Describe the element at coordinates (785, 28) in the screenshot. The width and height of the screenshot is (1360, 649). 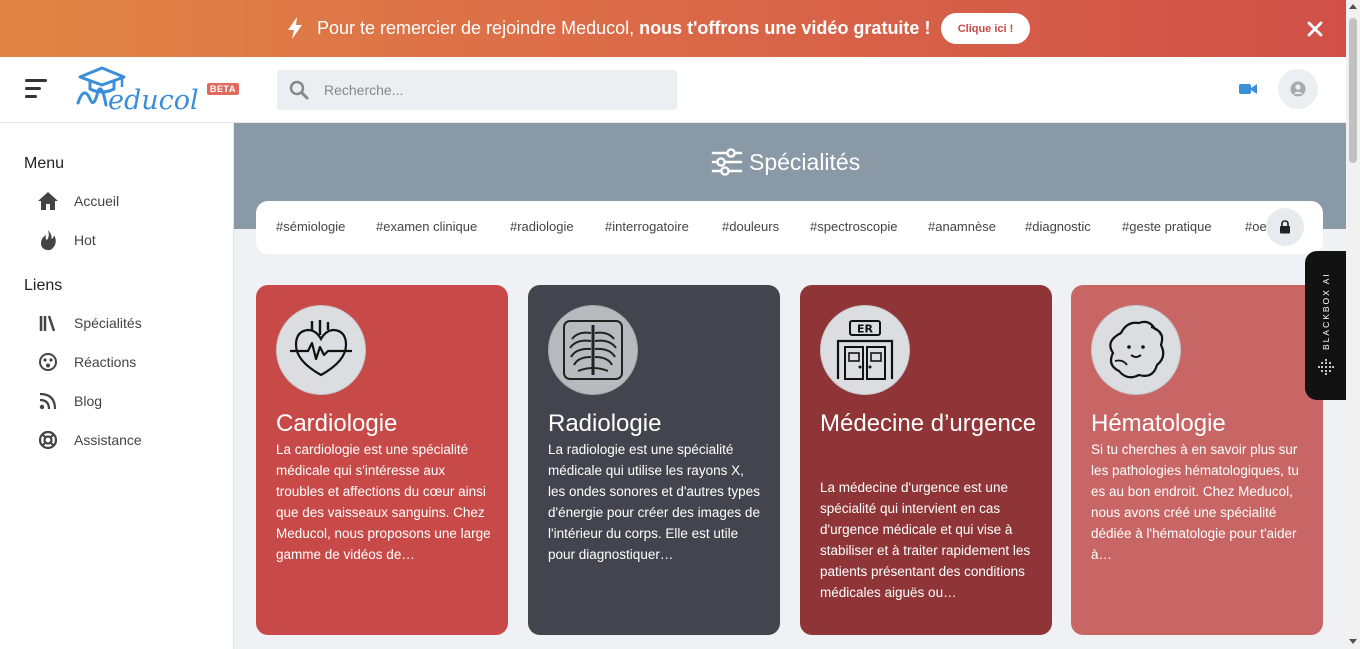
I see `promo-message-part2: nous t'offrons une vidéo gratuite !` at that location.